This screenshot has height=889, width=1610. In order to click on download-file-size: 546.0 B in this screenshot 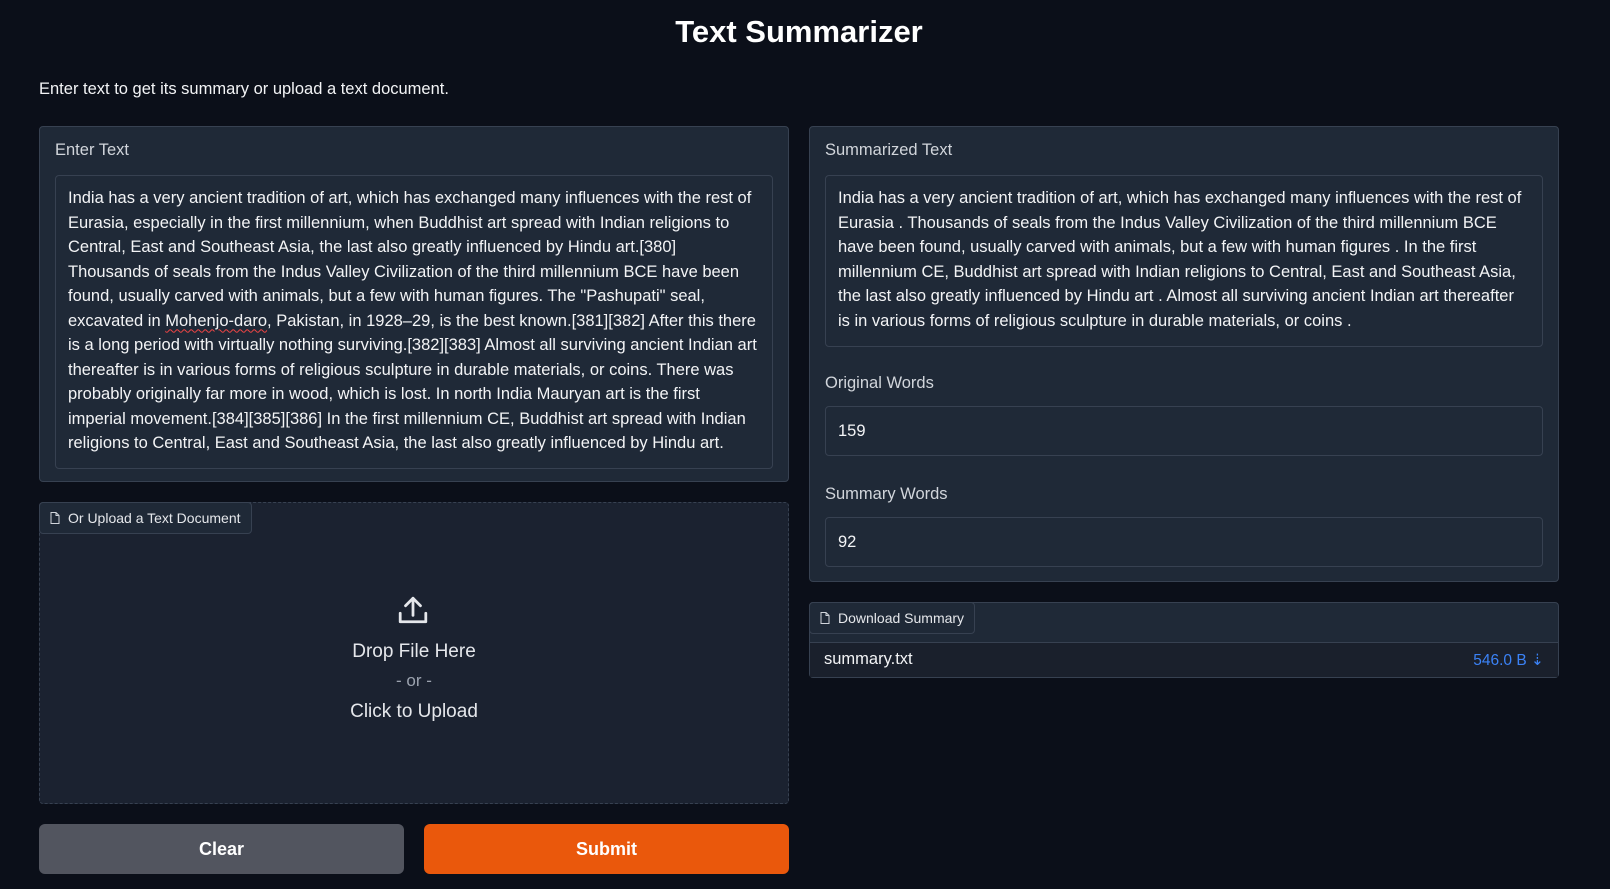, I will do `click(1500, 660)`.